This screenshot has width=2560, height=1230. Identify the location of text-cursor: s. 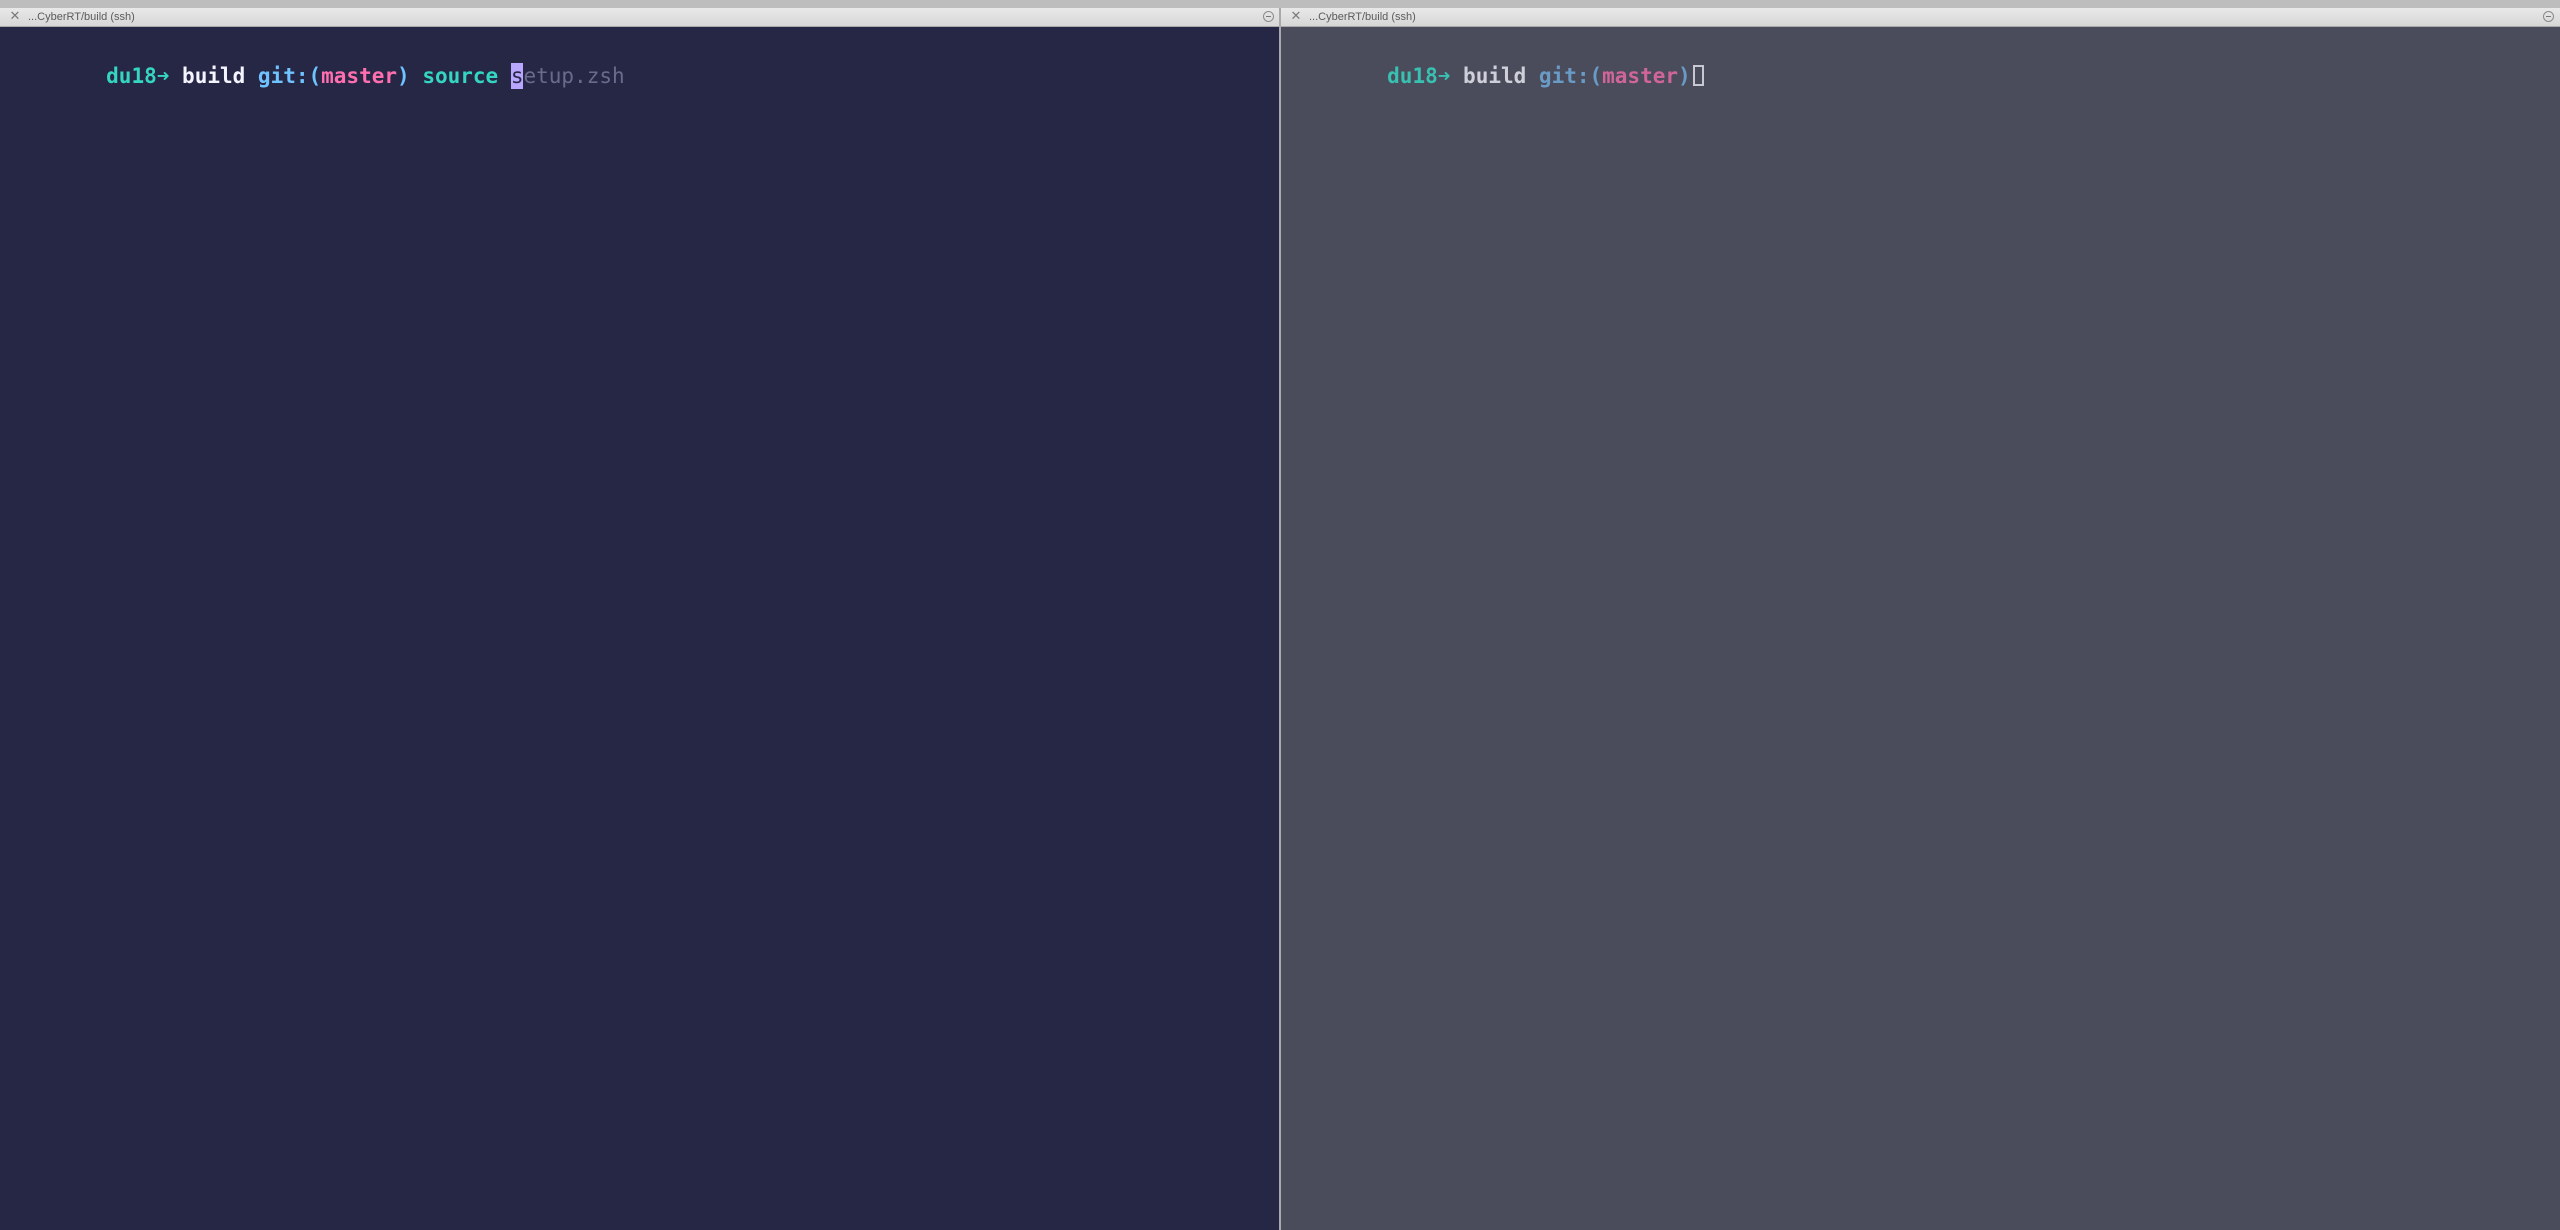
(517, 76).